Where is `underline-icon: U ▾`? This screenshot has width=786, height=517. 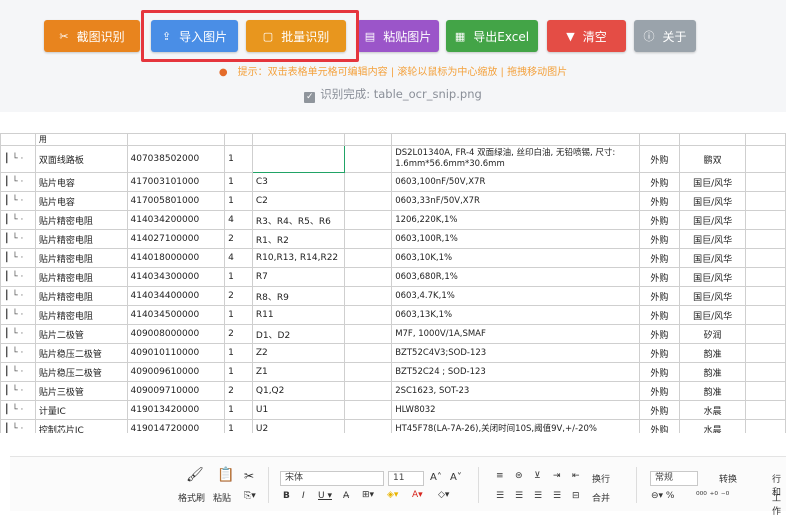 underline-icon: U ▾ is located at coordinates (325, 496).